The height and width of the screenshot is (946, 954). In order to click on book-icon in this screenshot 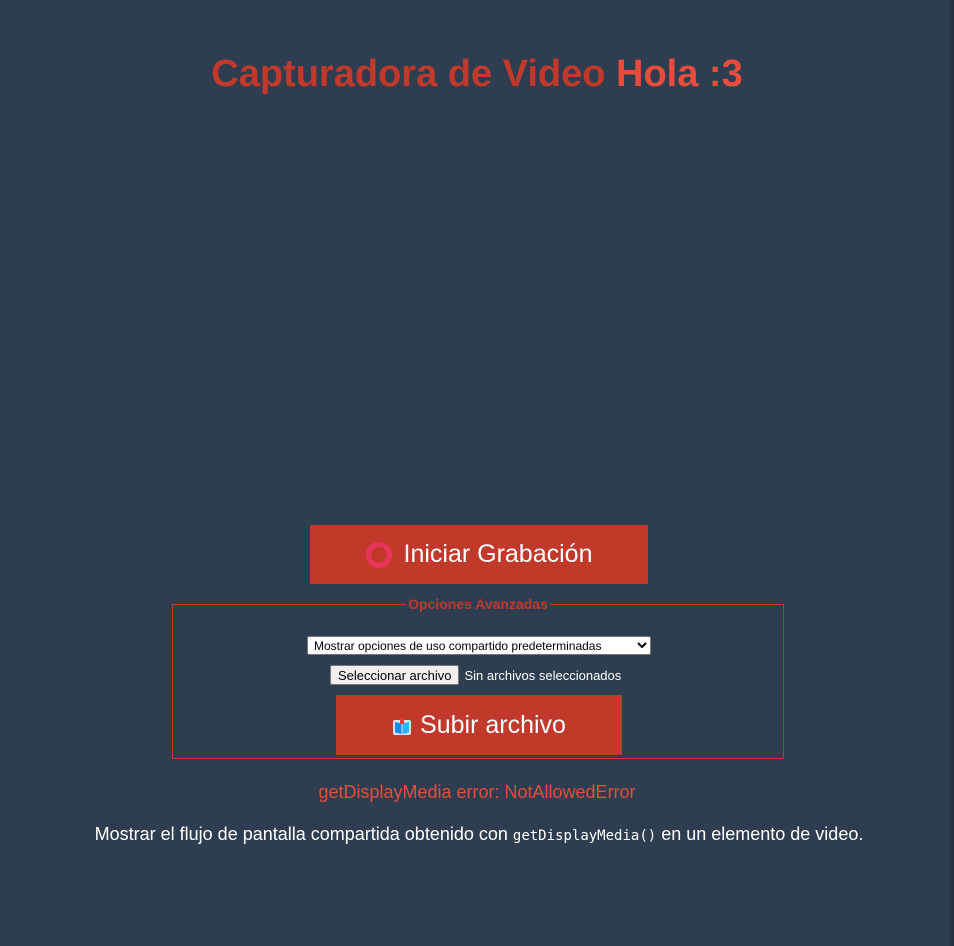, I will do `click(402, 725)`.